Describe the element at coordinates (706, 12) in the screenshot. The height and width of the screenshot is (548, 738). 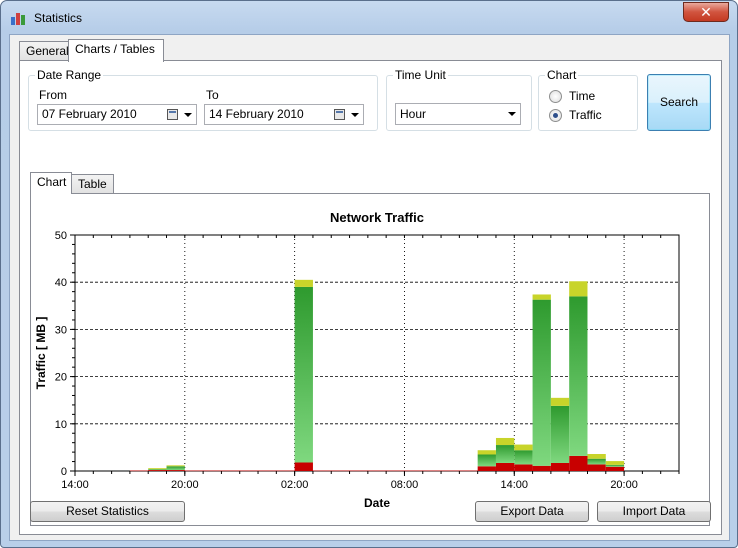
I see `close-button: ✕` at that location.